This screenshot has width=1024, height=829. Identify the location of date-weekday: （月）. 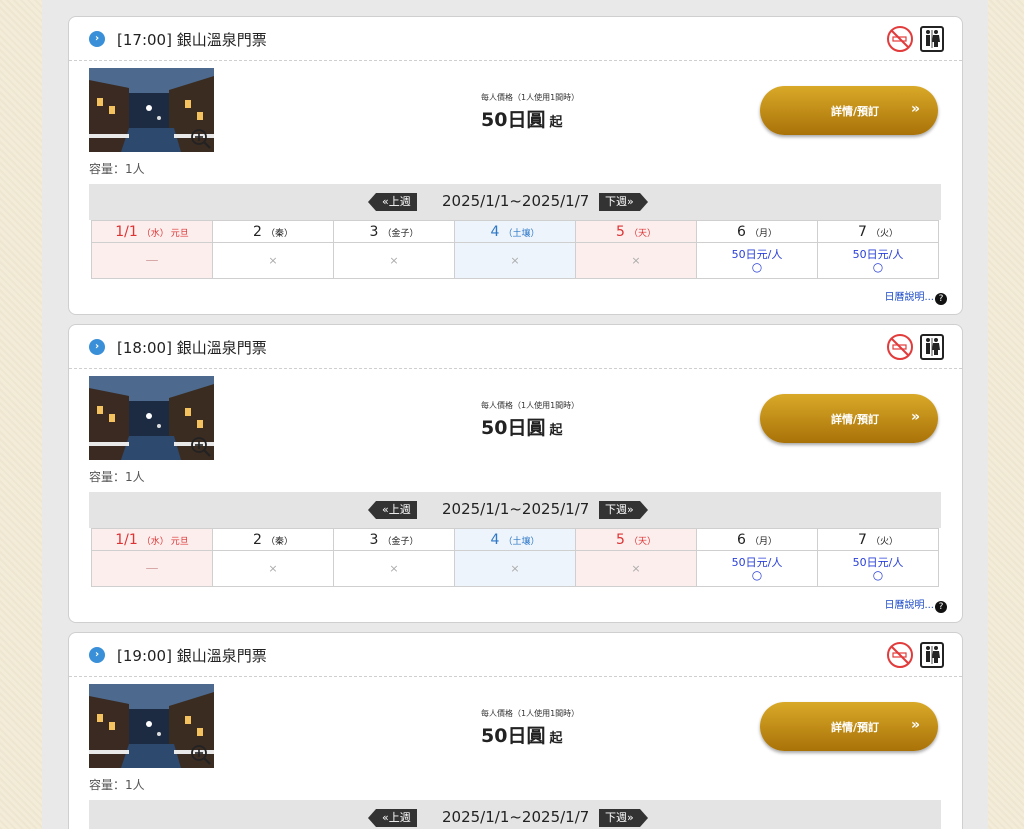
(763, 541).